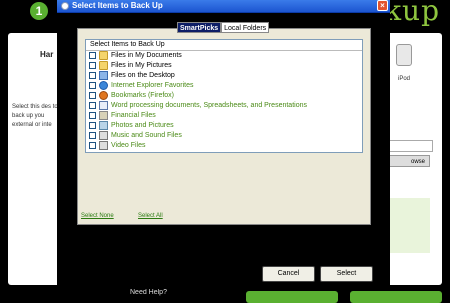 This screenshot has width=450, height=303. What do you see at coordinates (223, 6) in the screenshot?
I see `dialog-titlebar: Select Items to Back Up ×` at bounding box center [223, 6].